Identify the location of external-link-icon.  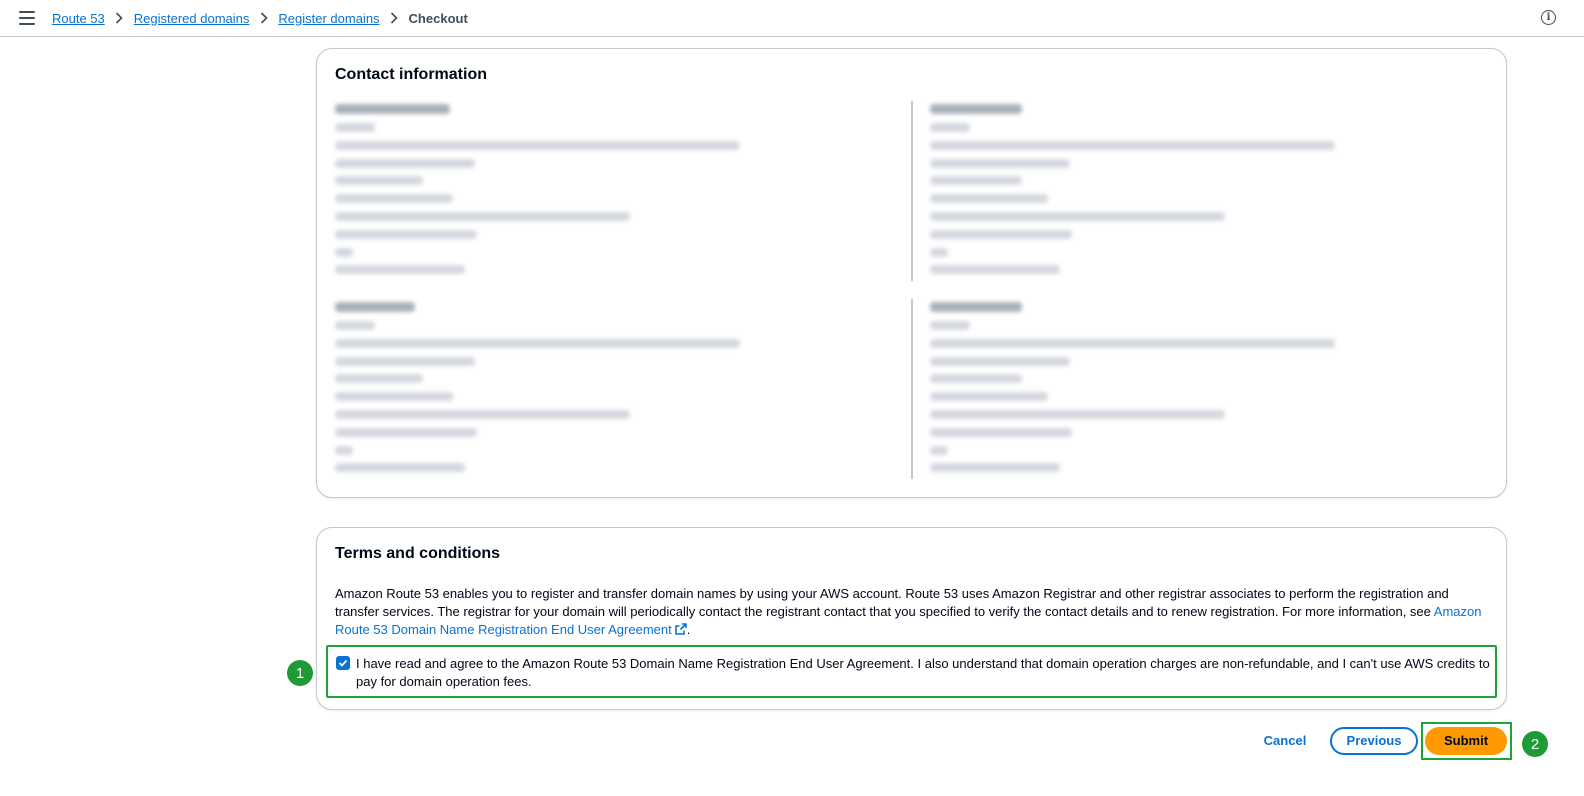
(680, 628).